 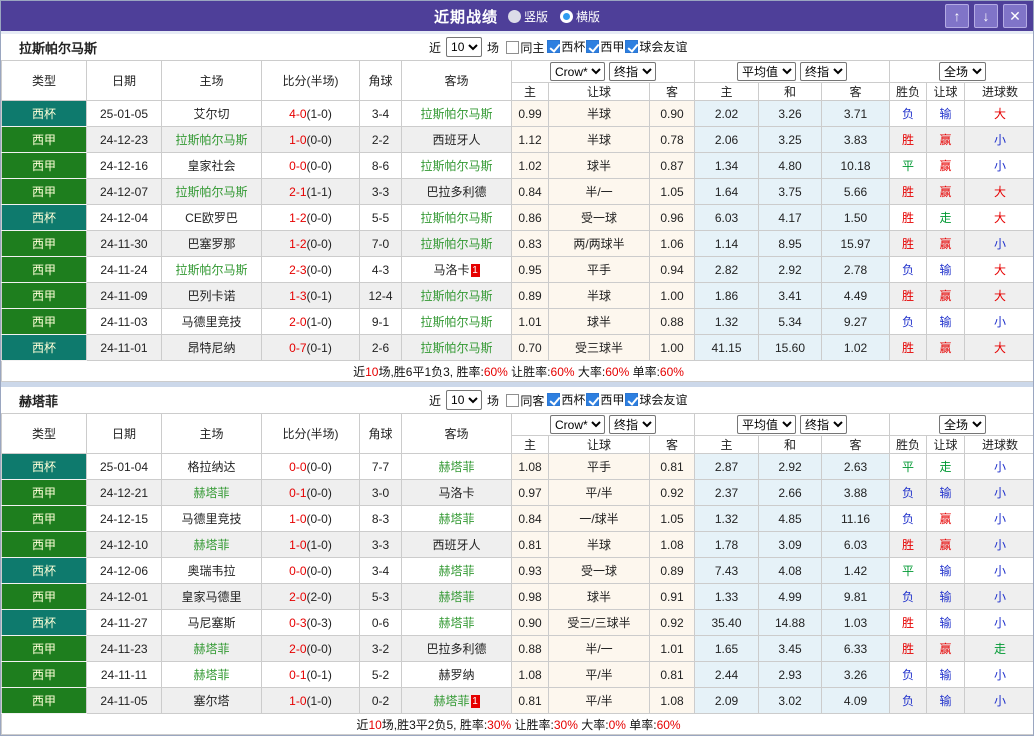 I want to click on europe-away-odds: 6.03, so click(x=855, y=544).